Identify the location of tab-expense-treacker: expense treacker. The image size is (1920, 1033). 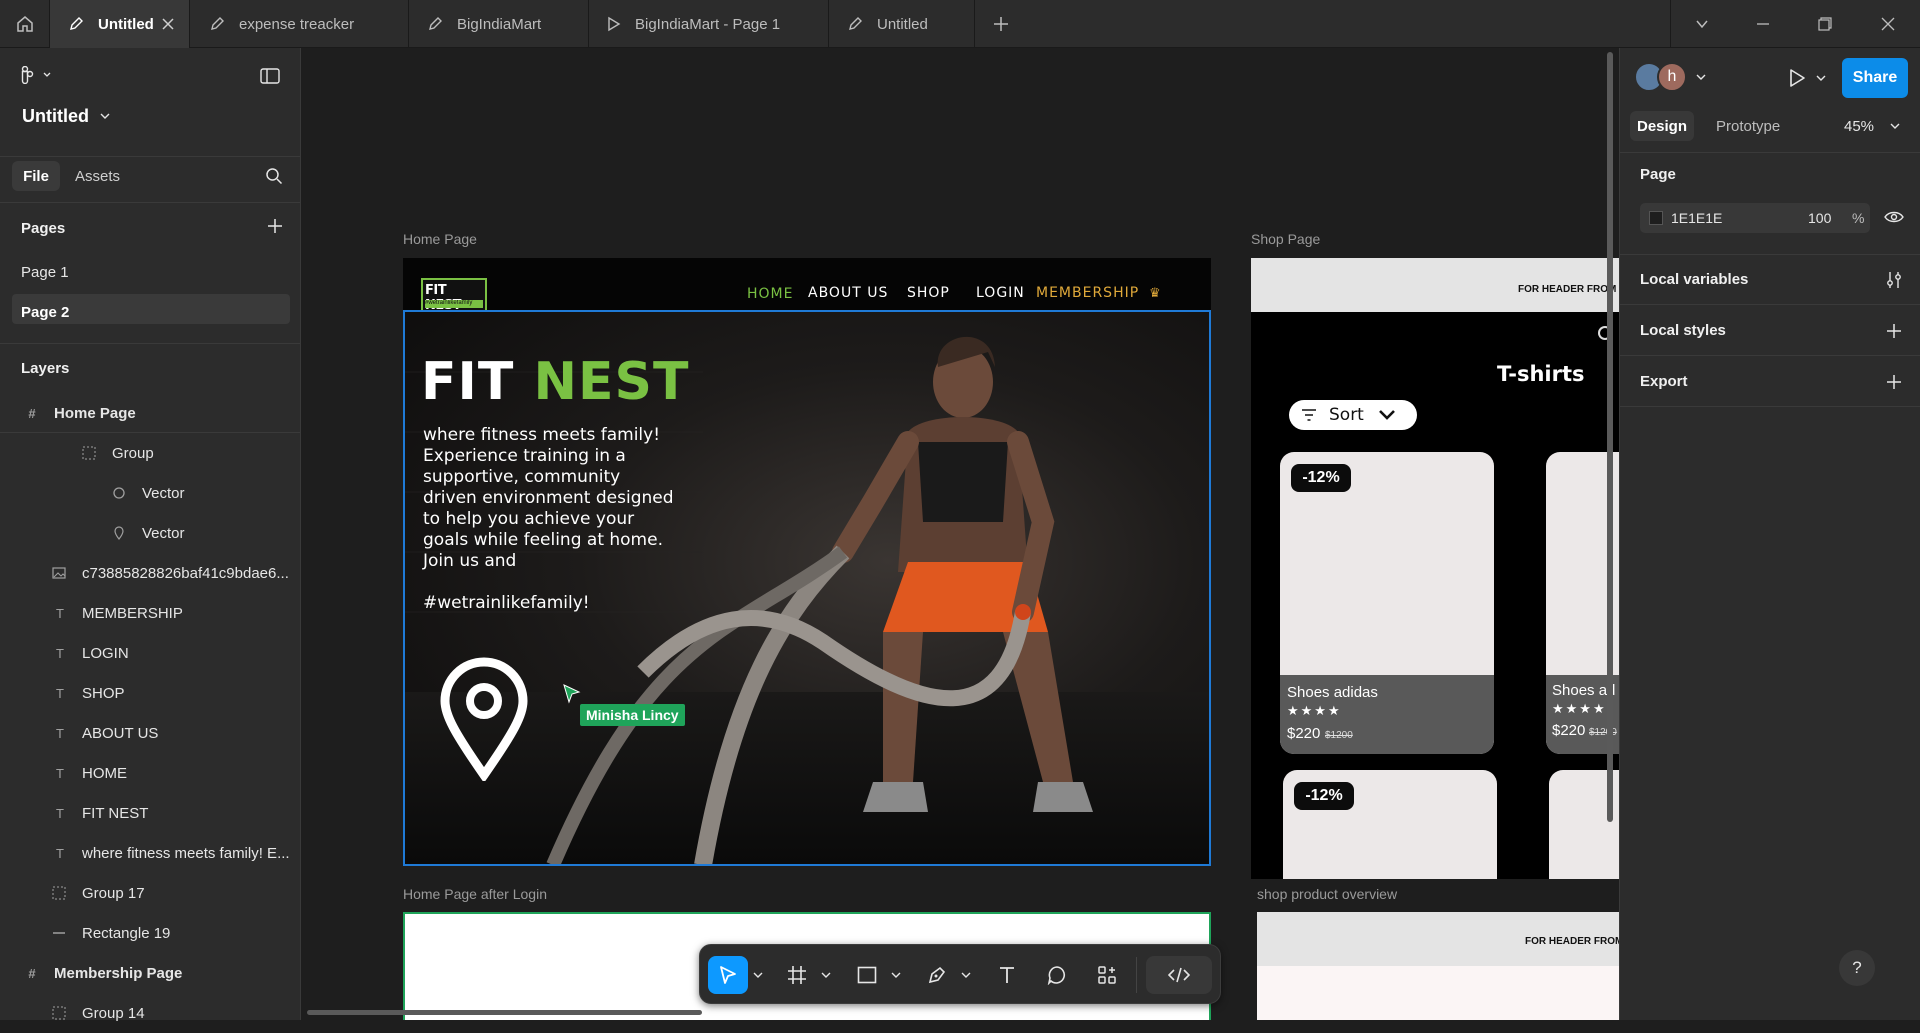
(300, 24).